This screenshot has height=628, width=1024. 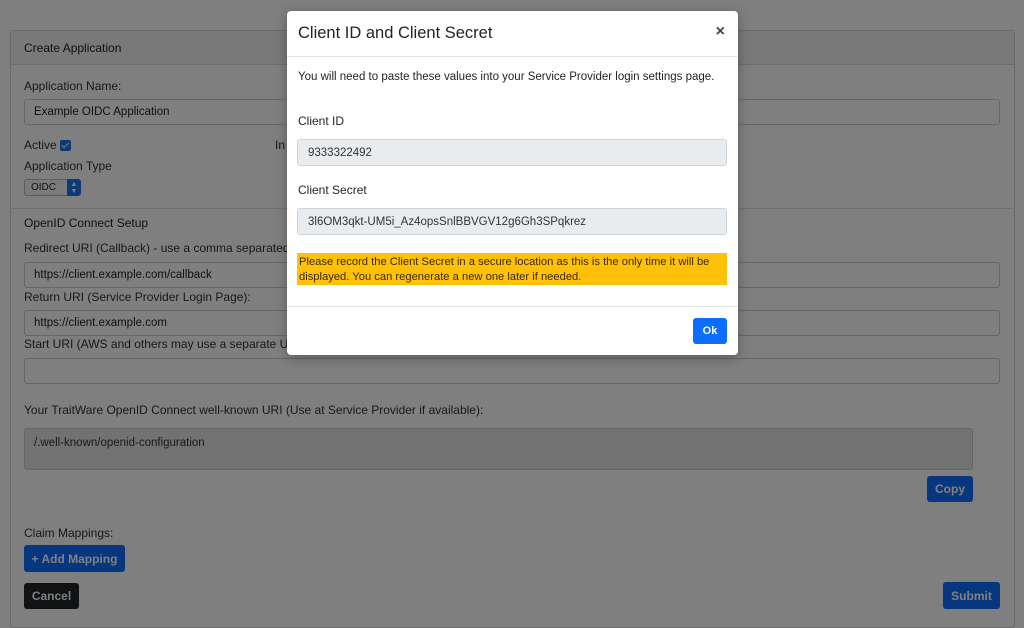 What do you see at coordinates (395, 33) in the screenshot?
I see `modal-title: Client ID and Client Secret` at bounding box center [395, 33].